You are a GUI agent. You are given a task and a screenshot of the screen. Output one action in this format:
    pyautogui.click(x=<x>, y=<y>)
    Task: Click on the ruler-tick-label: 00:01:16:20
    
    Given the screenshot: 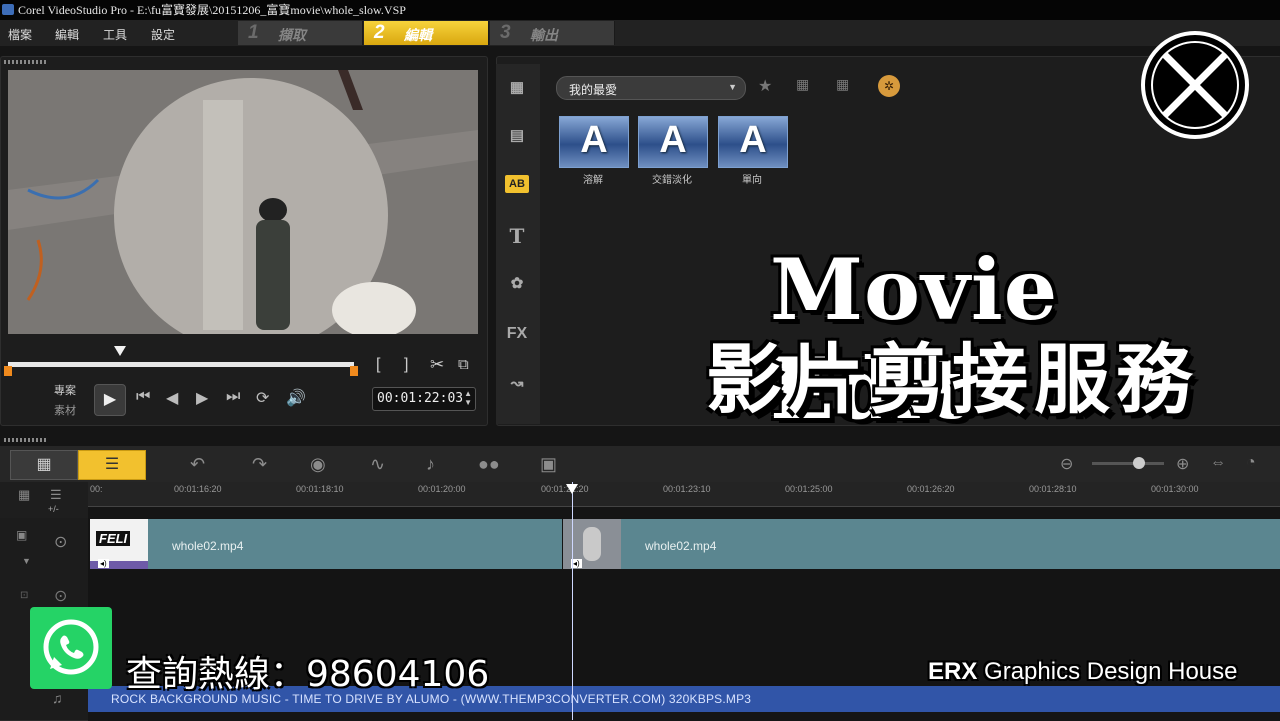 What is the action you would take?
    pyautogui.click(x=198, y=489)
    